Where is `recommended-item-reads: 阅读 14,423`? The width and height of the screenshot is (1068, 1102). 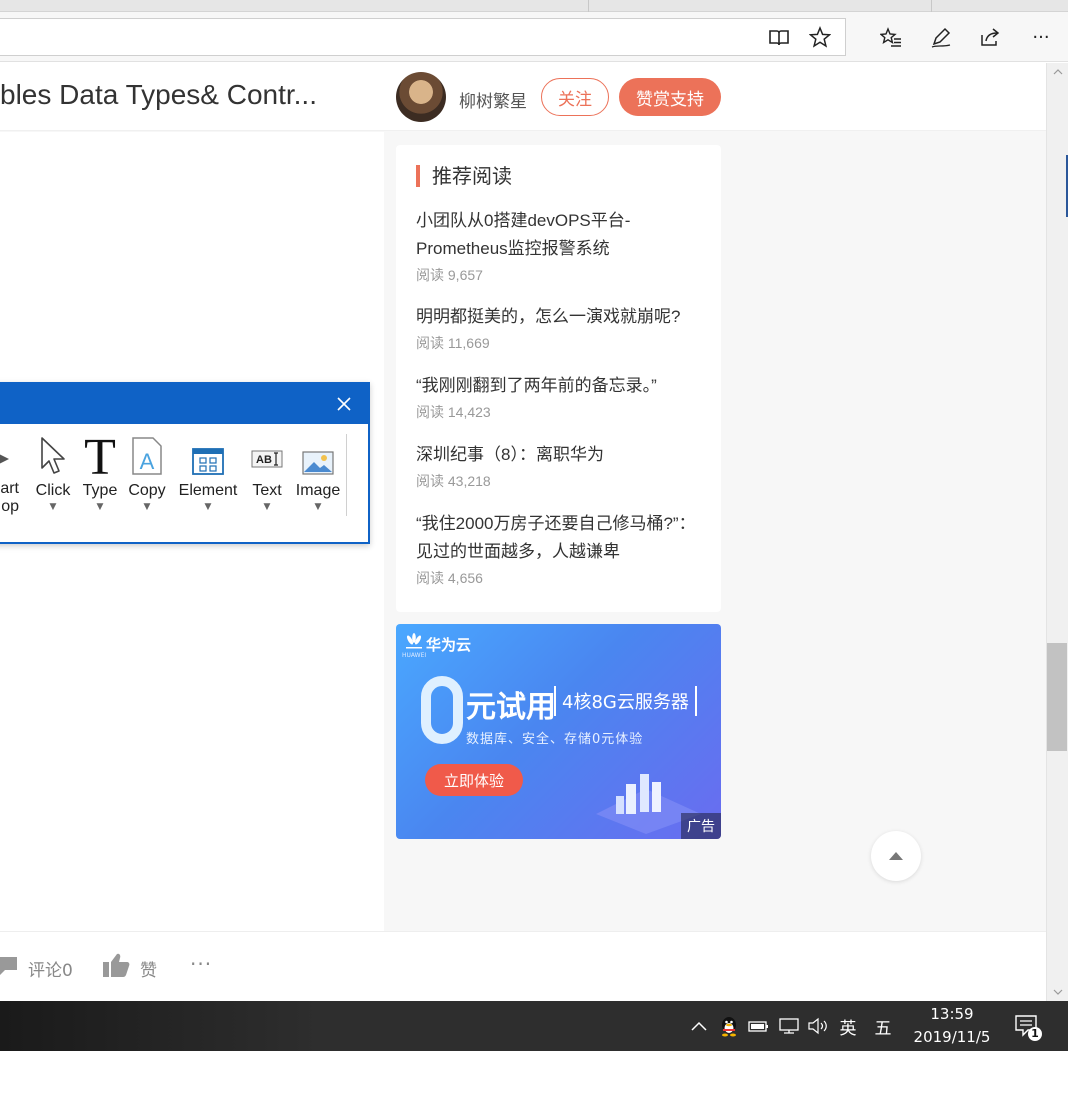 recommended-item-reads: 阅读 14,423 is located at coordinates (453, 412).